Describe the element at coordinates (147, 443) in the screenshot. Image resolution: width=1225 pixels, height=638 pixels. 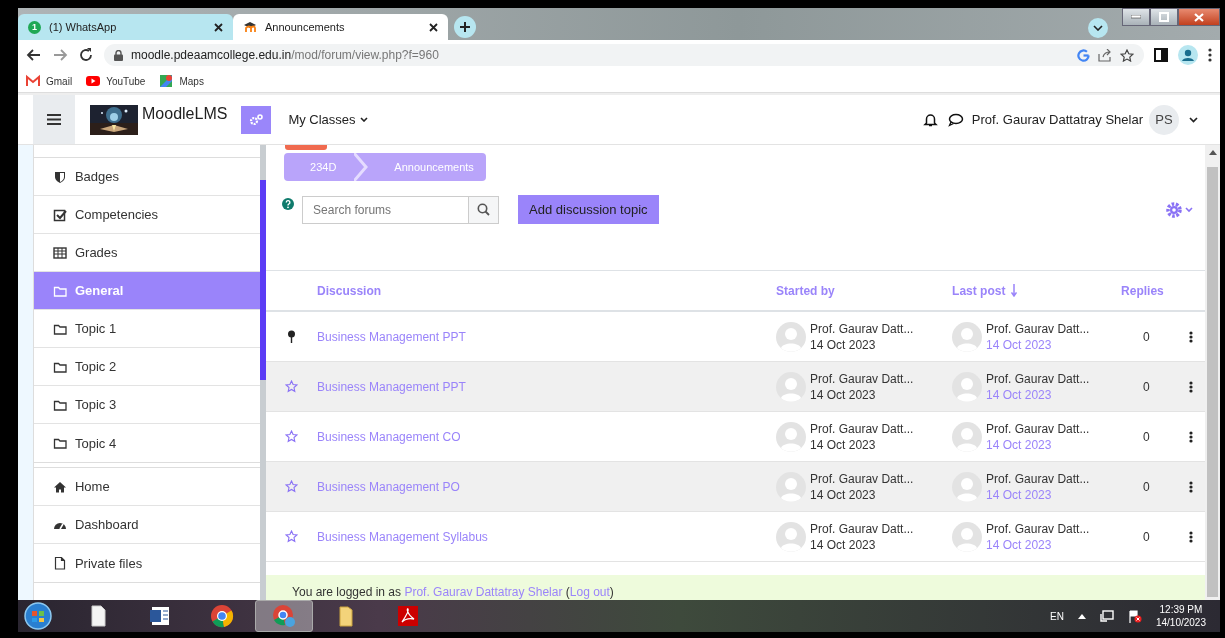
I see `sidebar-item: Topic 4` at that location.